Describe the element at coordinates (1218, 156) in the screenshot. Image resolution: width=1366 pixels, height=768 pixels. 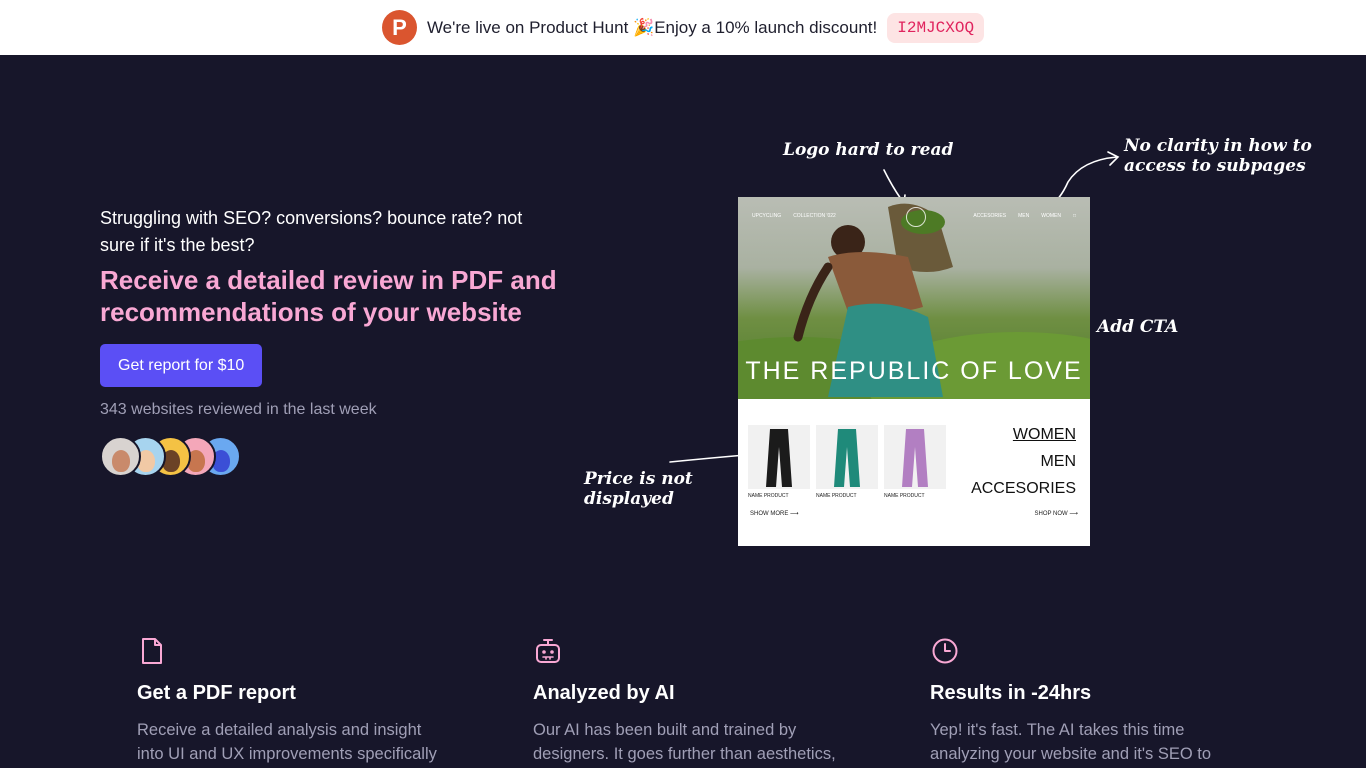
I see `annotation-clarity: No clarity in how to access to subpages` at that location.